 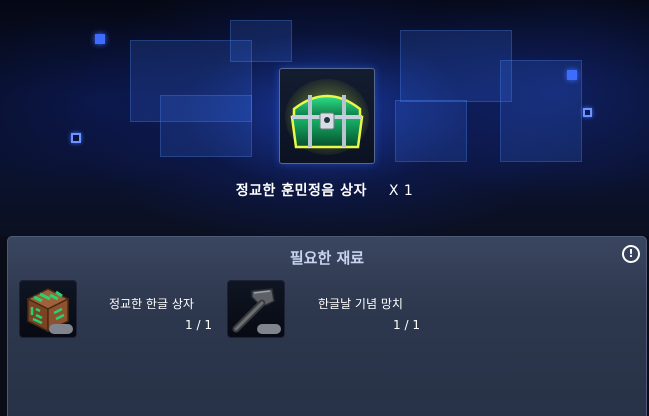 What do you see at coordinates (151, 304) in the screenshot?
I see `material-name: 정교한 한글 상자` at bounding box center [151, 304].